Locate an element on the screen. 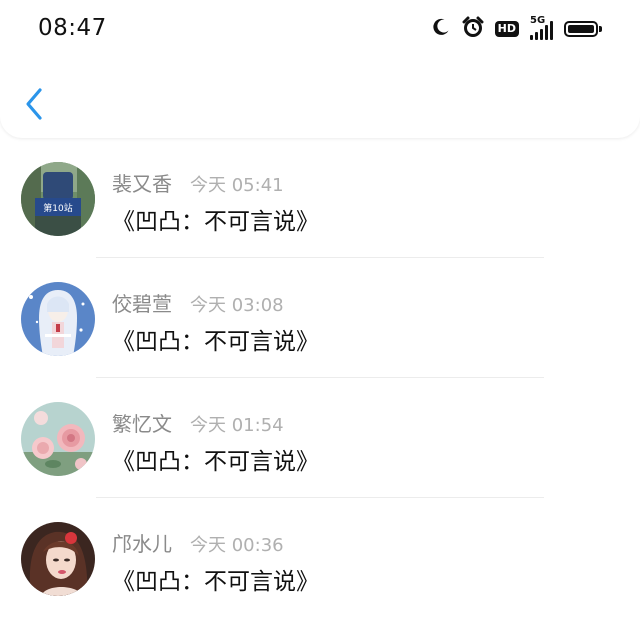 Image resolution: width=640 pixels, height=617 pixels. moon-icon is located at coordinates (441, 29).